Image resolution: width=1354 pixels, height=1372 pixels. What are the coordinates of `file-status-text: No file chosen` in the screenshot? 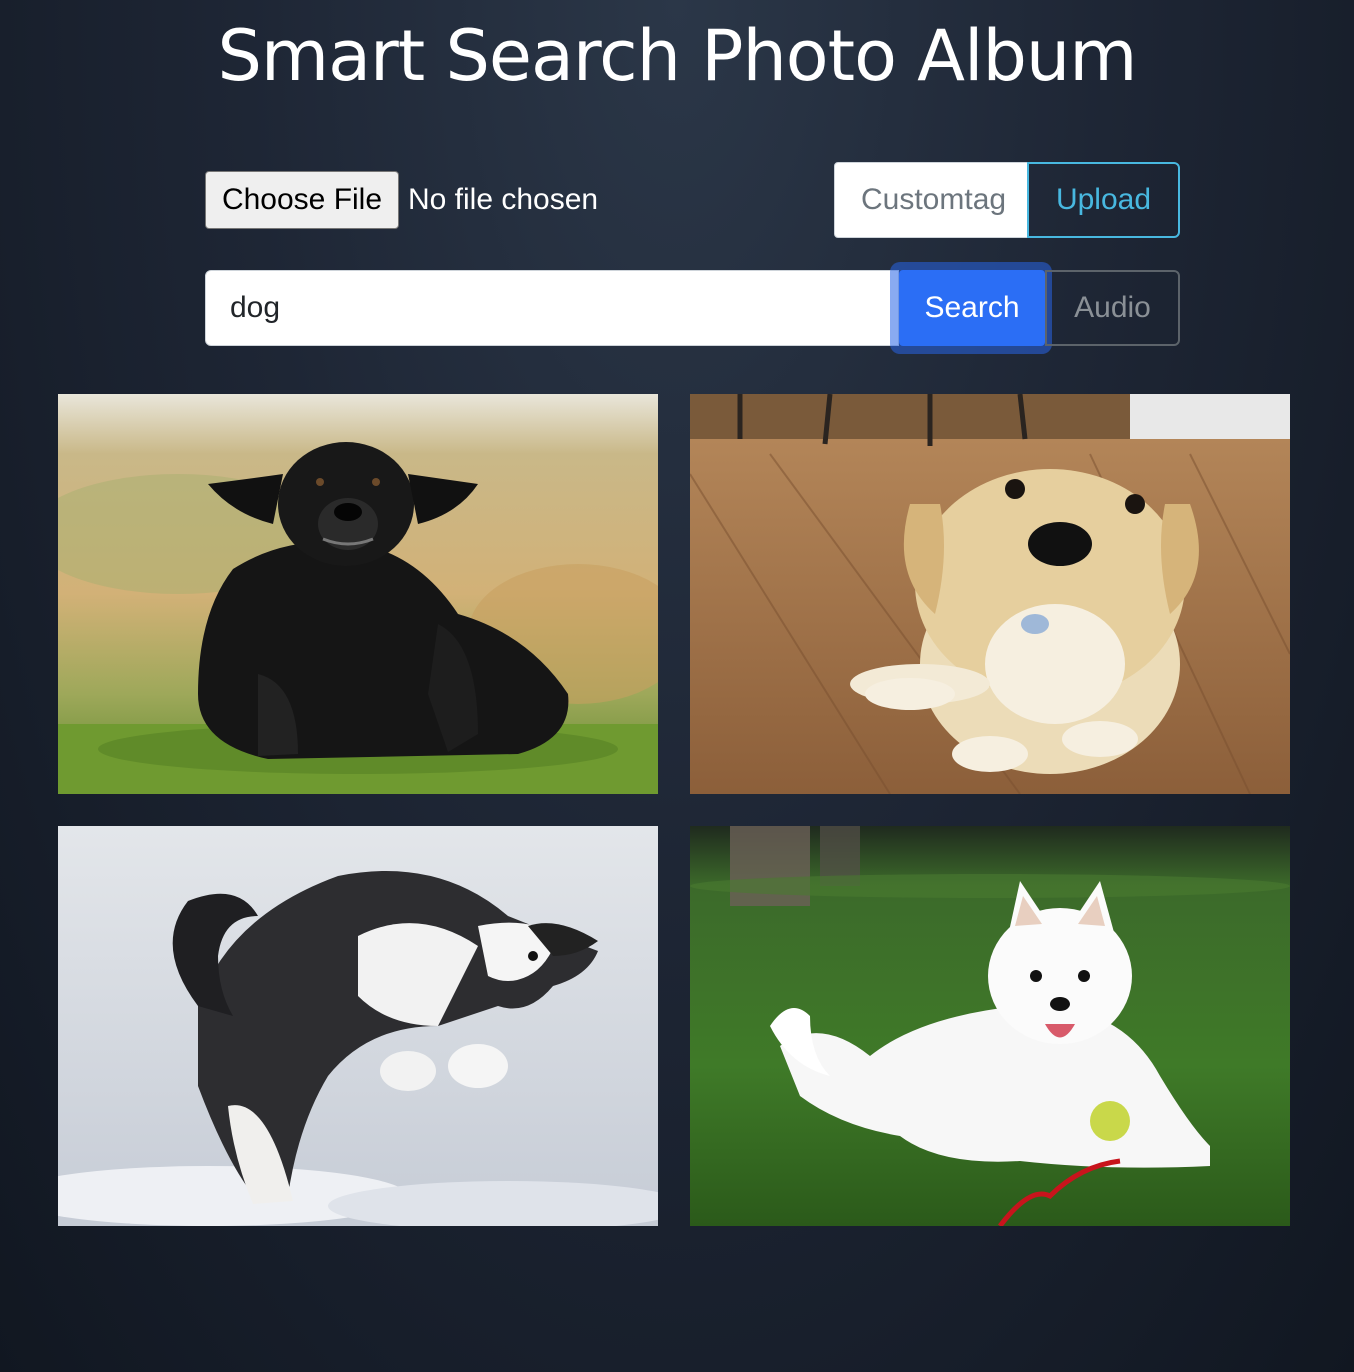 It's located at (503, 199).